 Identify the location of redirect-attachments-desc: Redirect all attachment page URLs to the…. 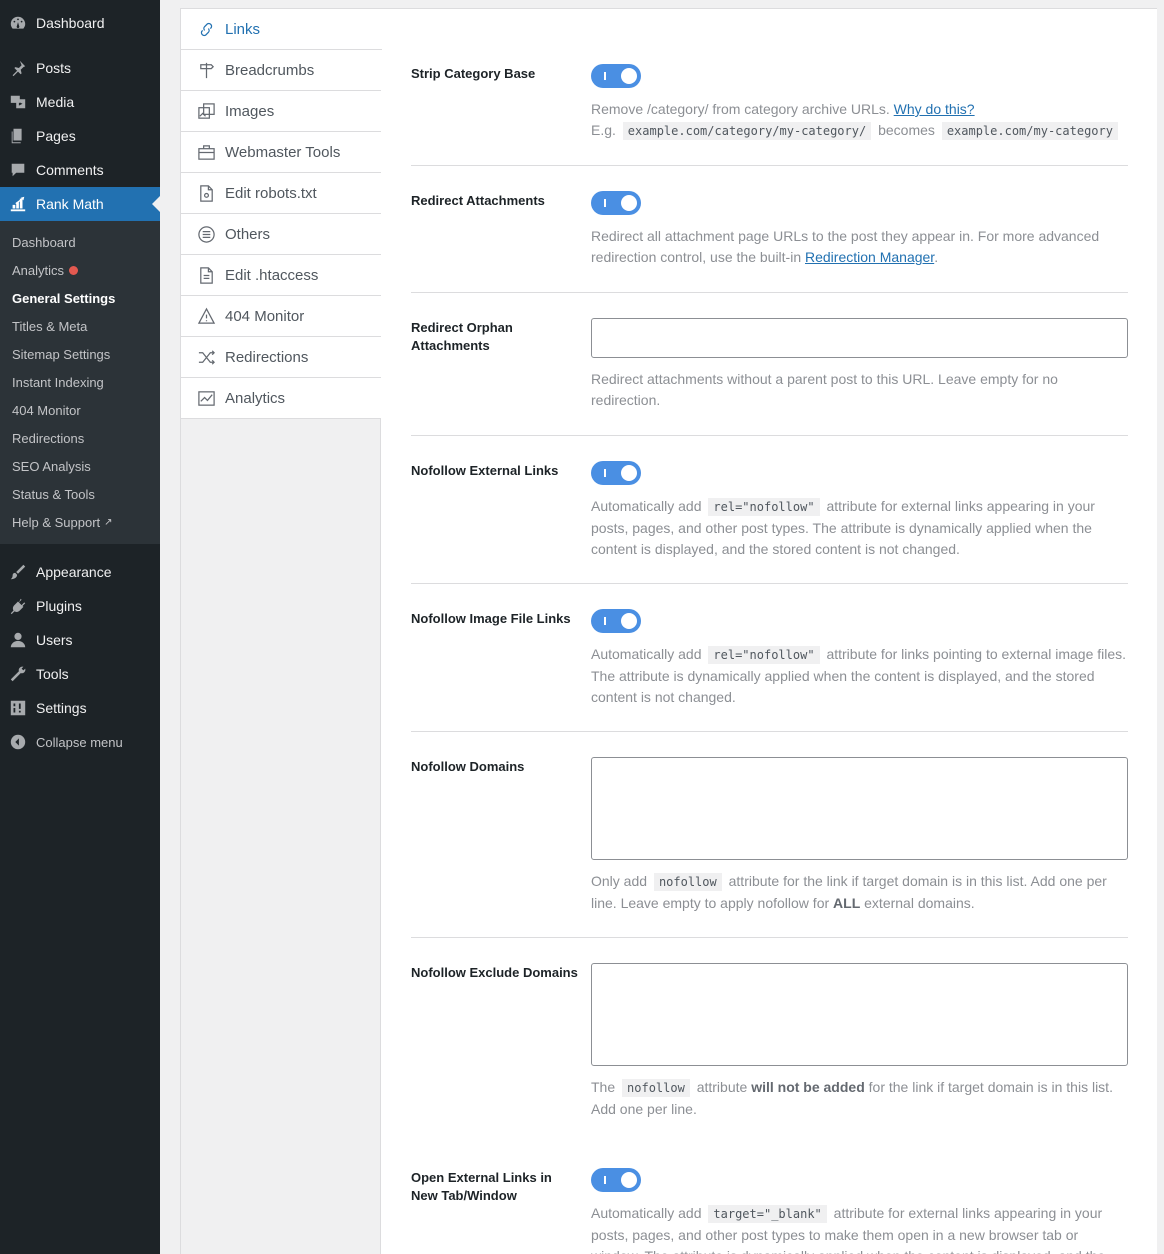
(845, 246).